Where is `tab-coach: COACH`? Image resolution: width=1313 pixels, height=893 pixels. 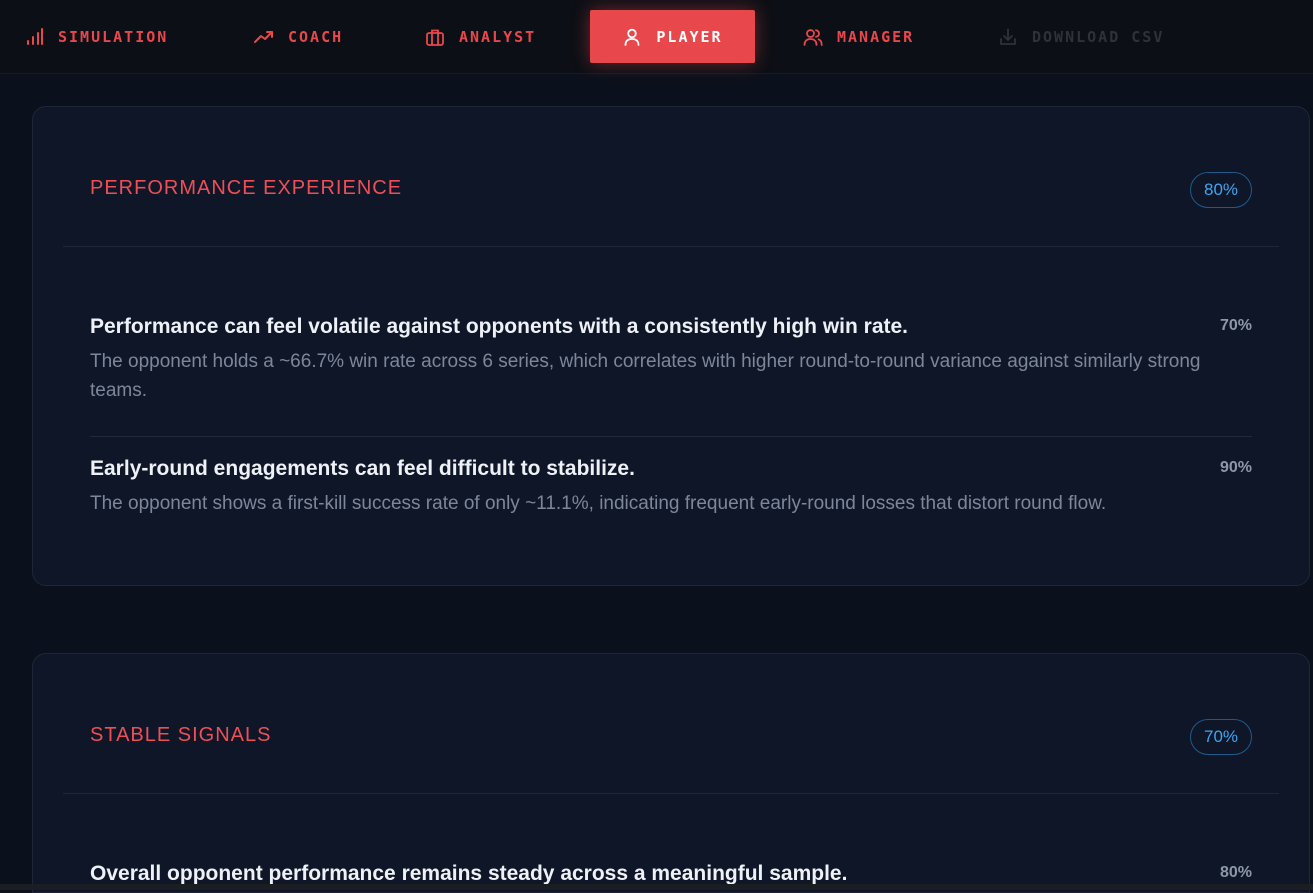 tab-coach: COACH is located at coordinates (298, 36).